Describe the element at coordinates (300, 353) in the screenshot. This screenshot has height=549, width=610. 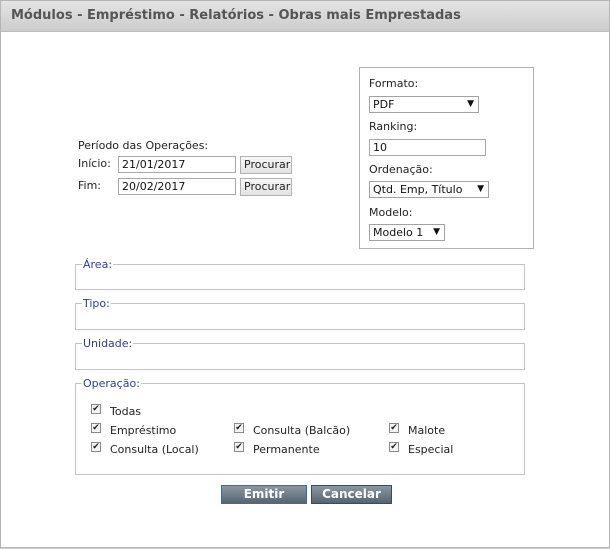
I see `unidade-group: Unidade:` at that location.